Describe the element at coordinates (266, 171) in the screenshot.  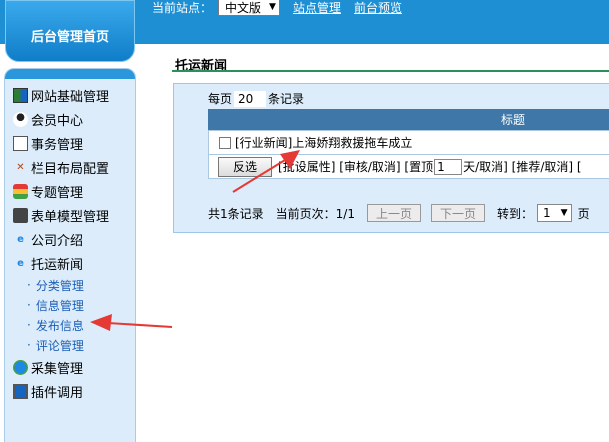
I see `arrow-to-news-title` at that location.